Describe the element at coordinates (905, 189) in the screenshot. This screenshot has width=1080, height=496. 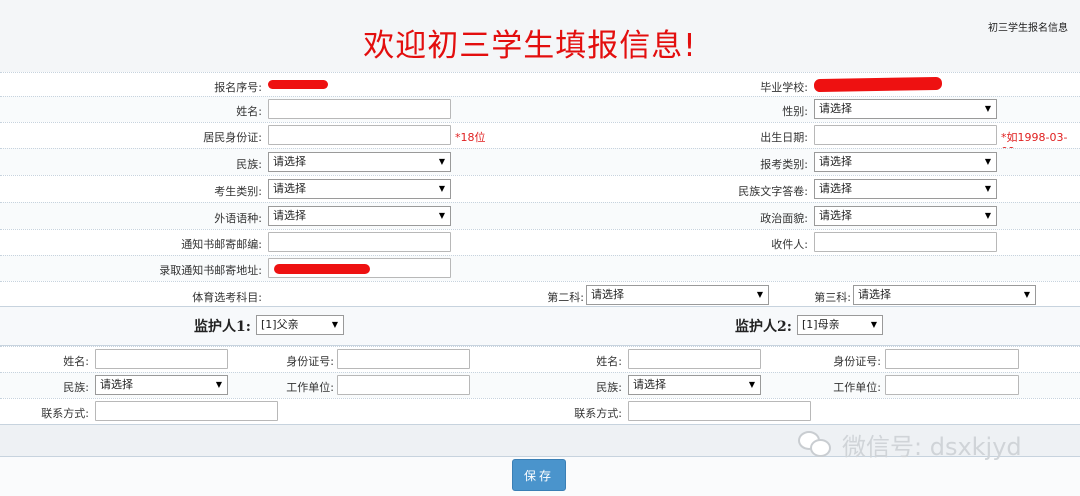
I see `minority-paper-select: 请选择 ▼` at that location.